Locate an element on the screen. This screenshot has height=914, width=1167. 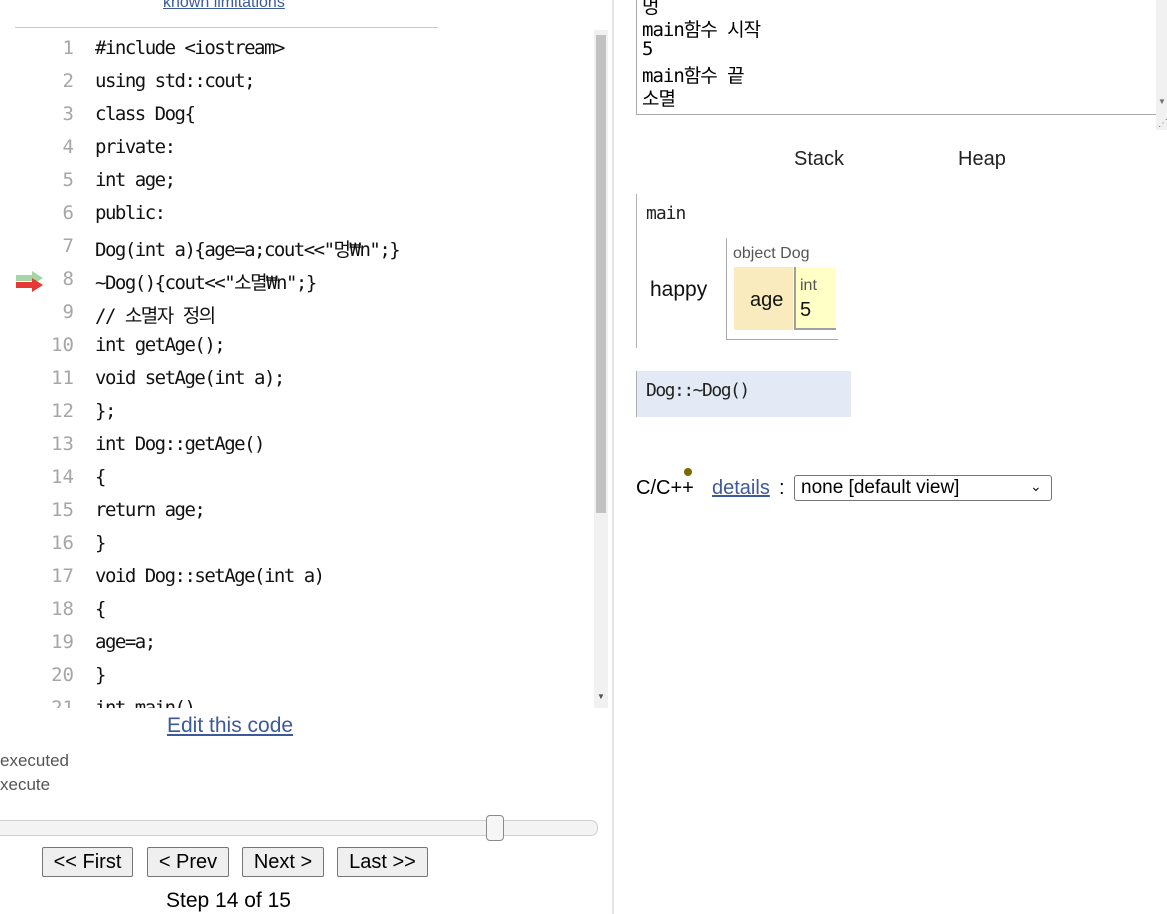
line-number: 7 is located at coordinates (68, 246).